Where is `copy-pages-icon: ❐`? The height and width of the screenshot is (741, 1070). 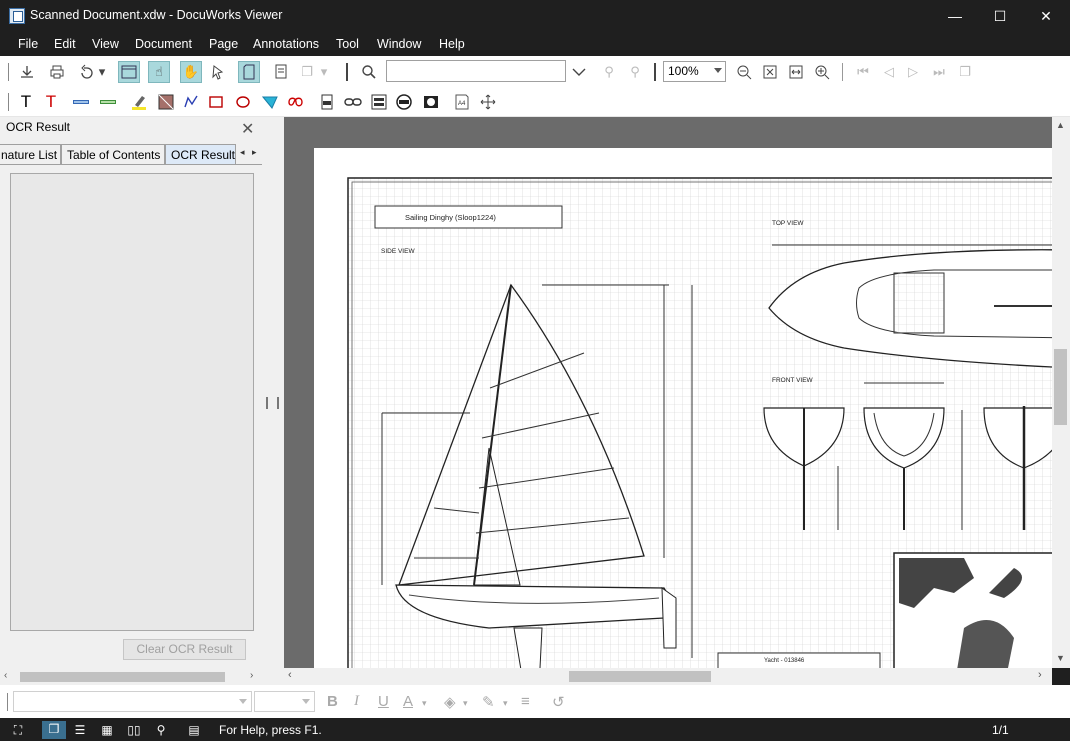
copy-pages-icon: ❐ is located at coordinates (307, 72).